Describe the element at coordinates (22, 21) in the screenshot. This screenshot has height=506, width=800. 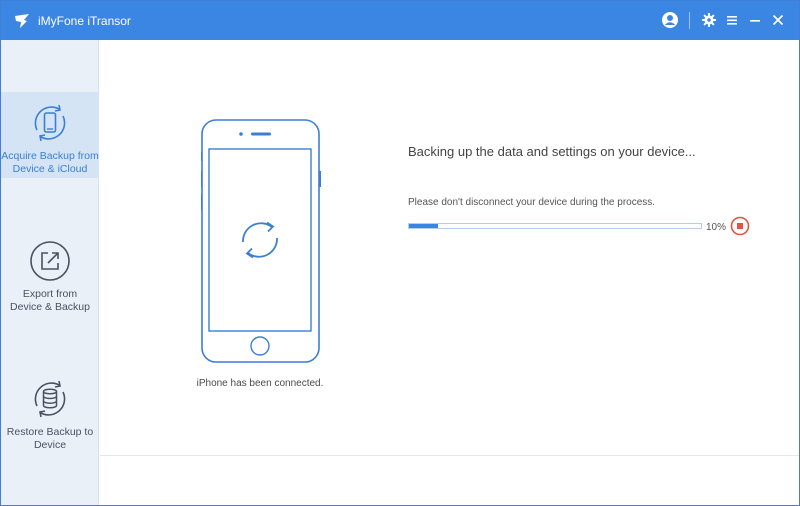
I see `app-logo-icon` at that location.